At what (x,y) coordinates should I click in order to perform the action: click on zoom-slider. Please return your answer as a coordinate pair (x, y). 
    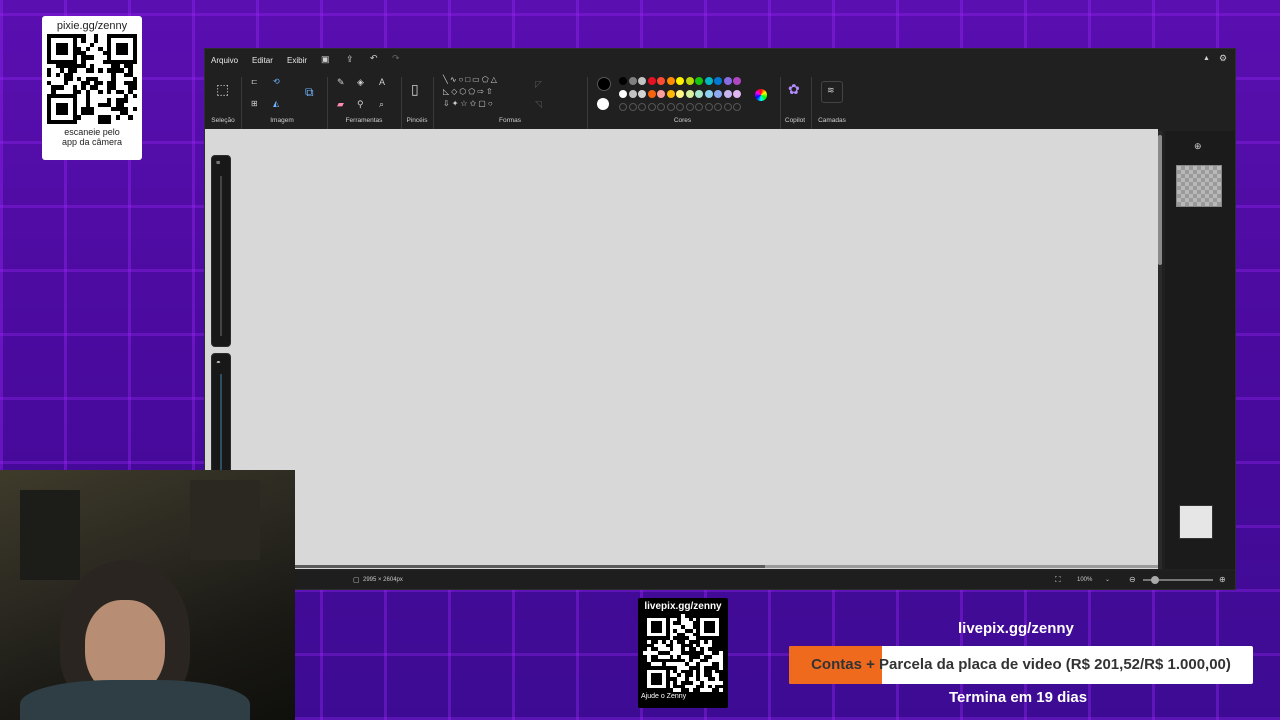
    Looking at the image, I should click on (1178, 580).